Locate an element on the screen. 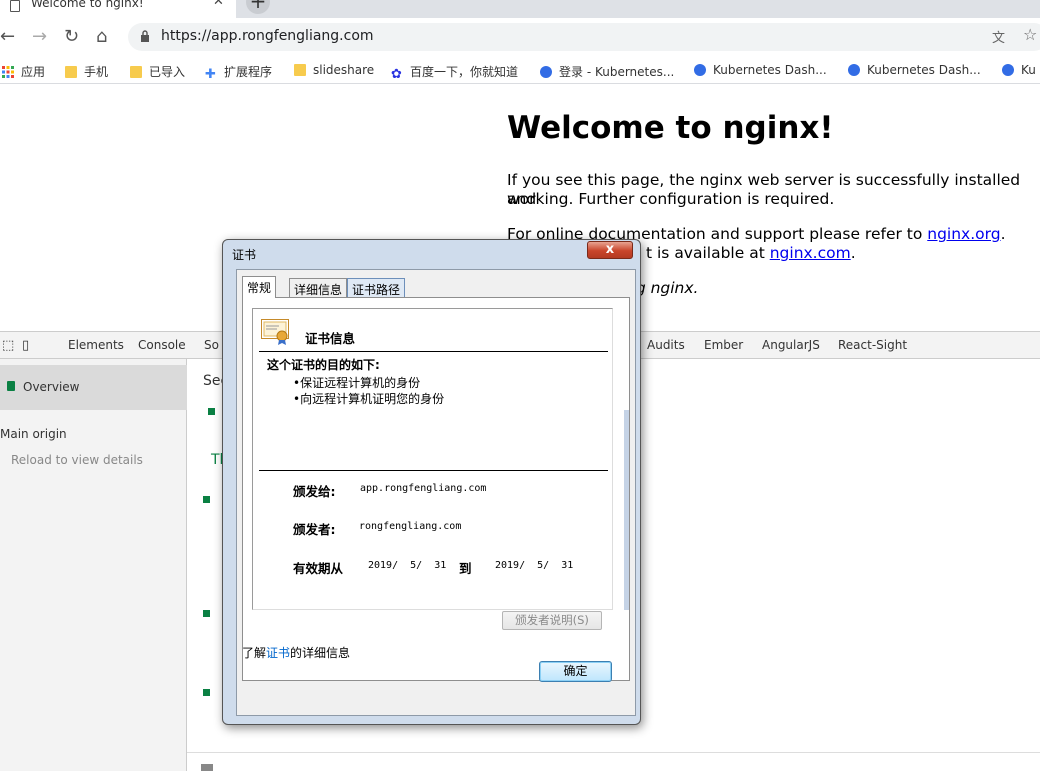 The height and width of the screenshot is (771, 1040). valid-from-label: 有效期从 is located at coordinates (318, 568).